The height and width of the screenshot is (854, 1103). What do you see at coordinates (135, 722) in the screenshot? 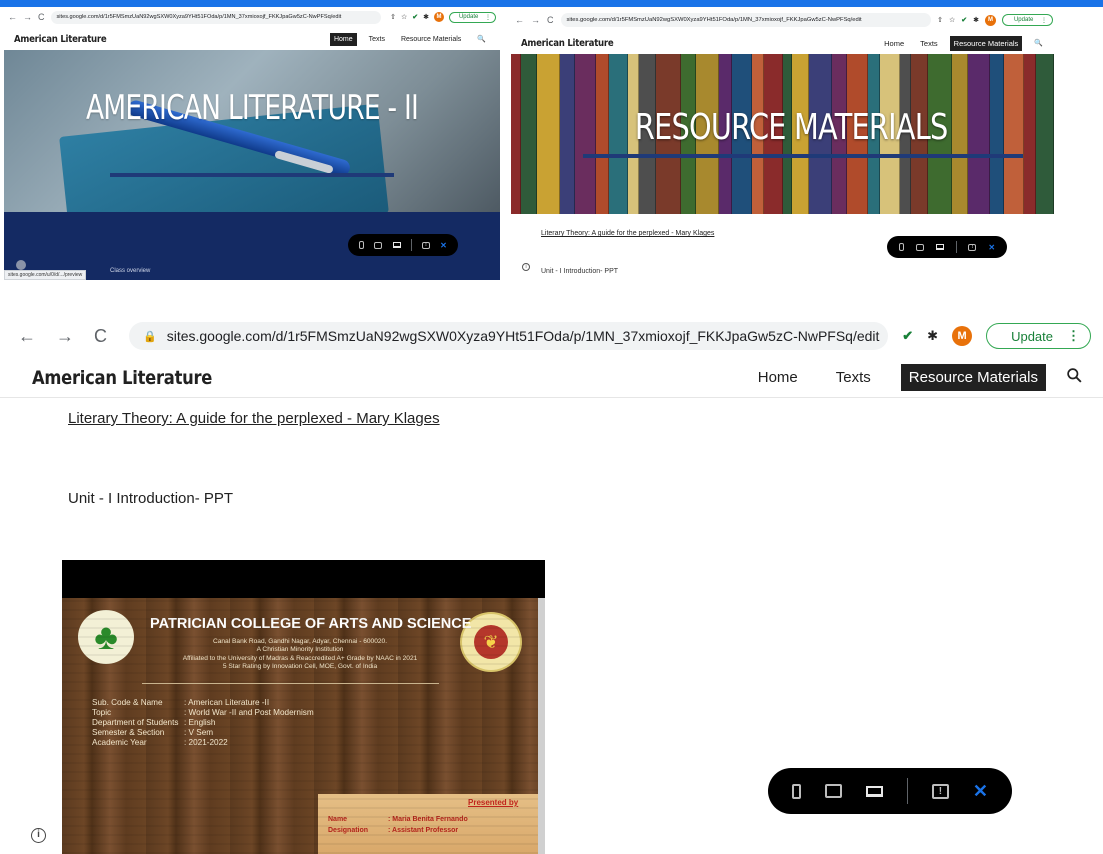
I see `detail-key: Department of Students` at bounding box center [135, 722].